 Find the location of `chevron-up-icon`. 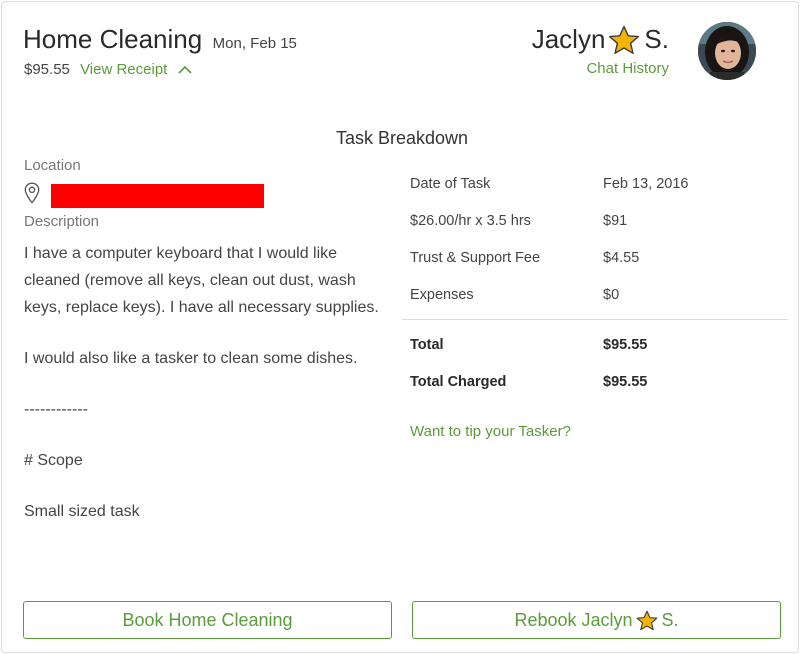

chevron-up-icon is located at coordinates (184, 69).